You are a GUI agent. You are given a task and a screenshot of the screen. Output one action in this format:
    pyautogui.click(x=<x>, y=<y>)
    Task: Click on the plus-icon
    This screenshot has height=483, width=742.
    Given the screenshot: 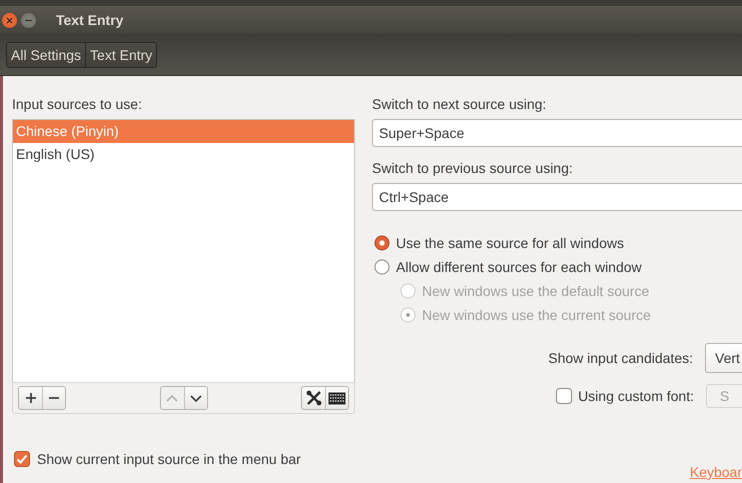 What is the action you would take?
    pyautogui.click(x=30, y=398)
    